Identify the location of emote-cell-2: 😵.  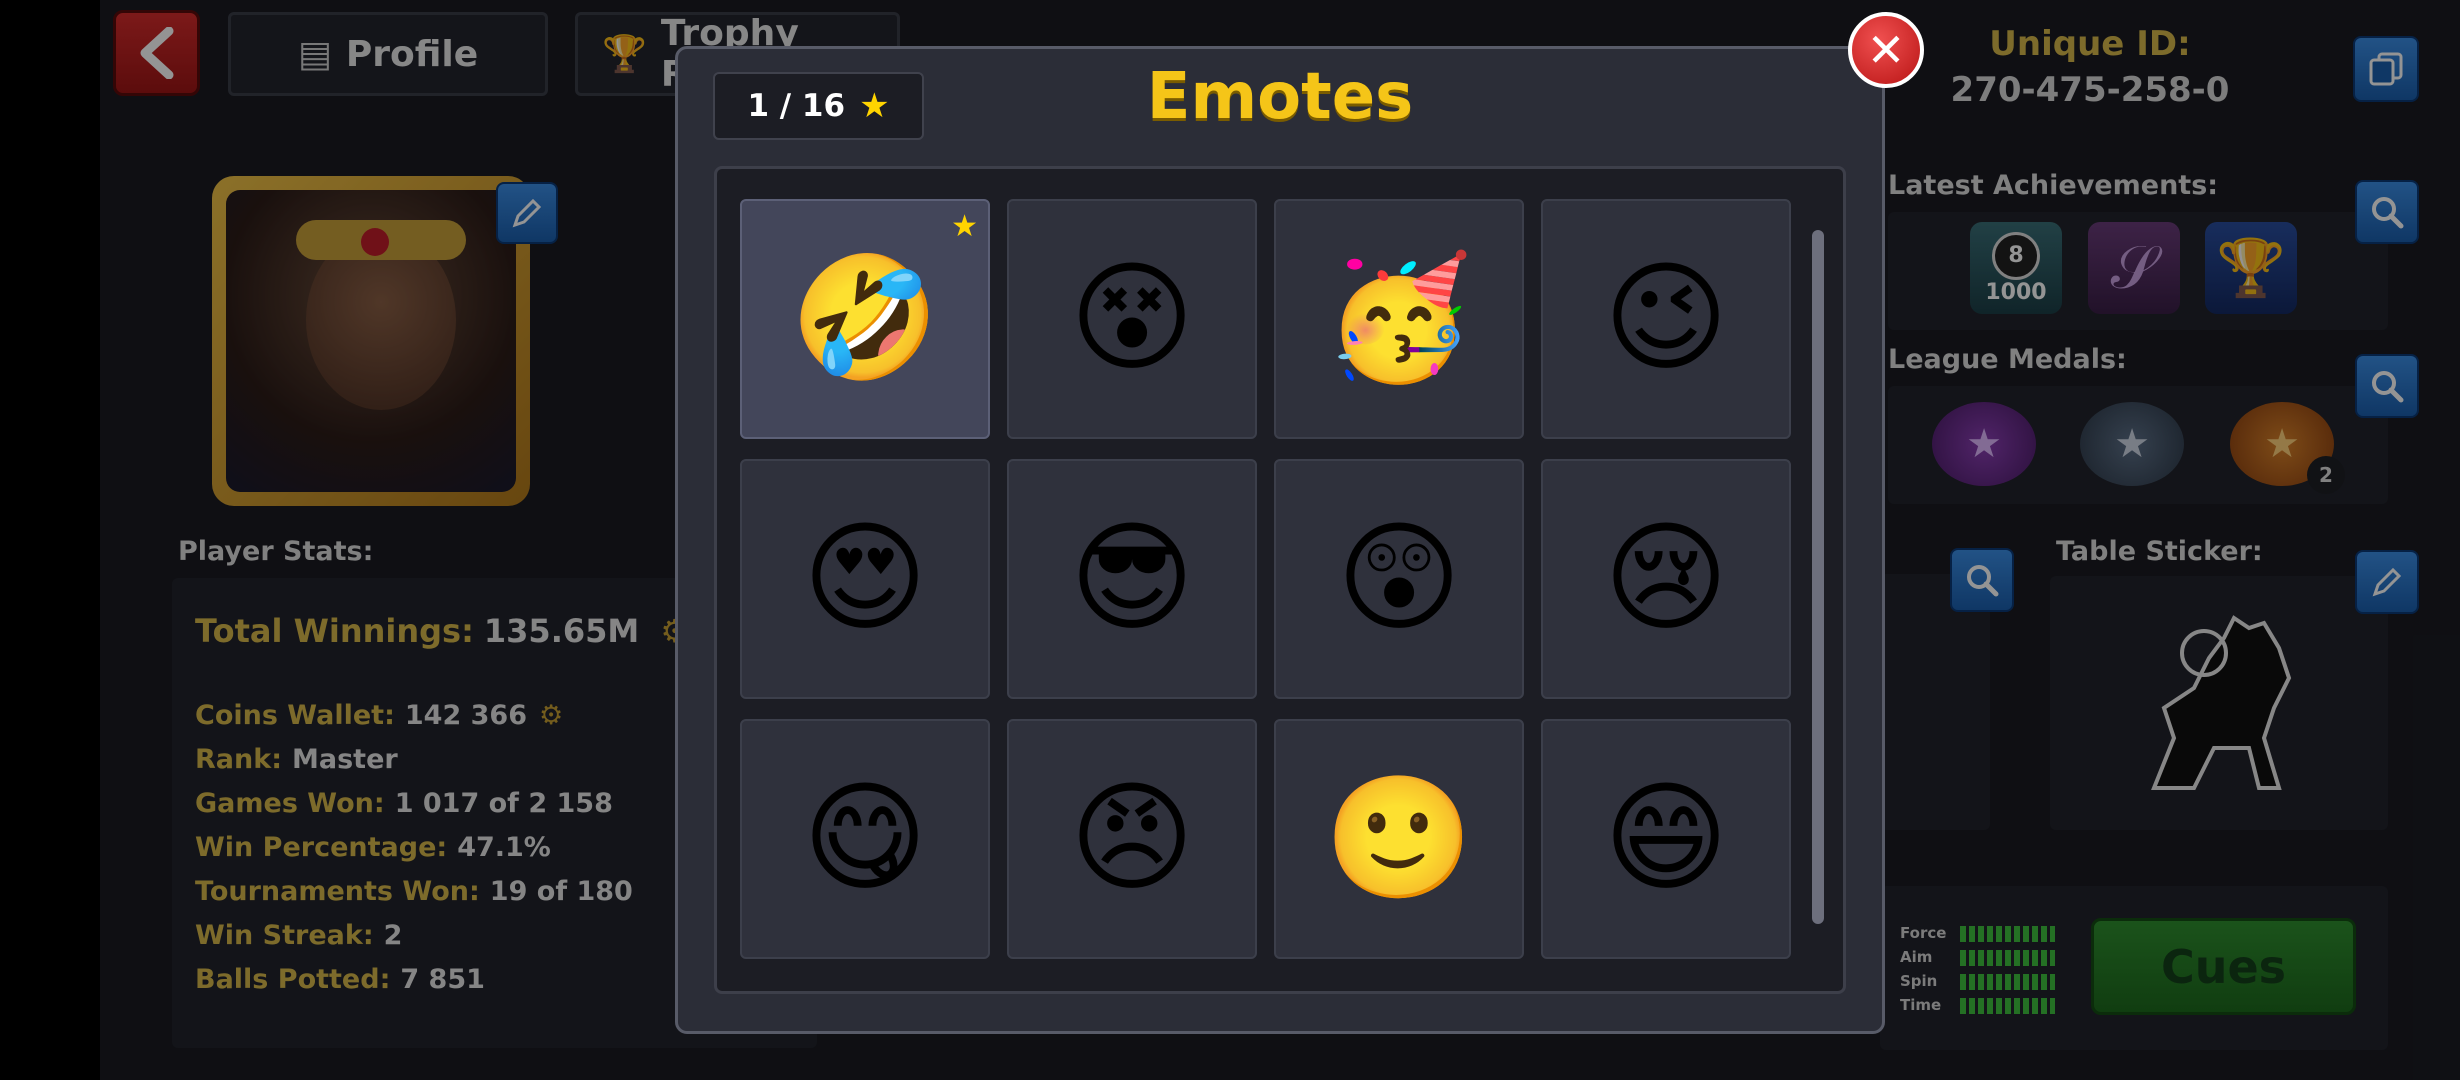
(1132, 319).